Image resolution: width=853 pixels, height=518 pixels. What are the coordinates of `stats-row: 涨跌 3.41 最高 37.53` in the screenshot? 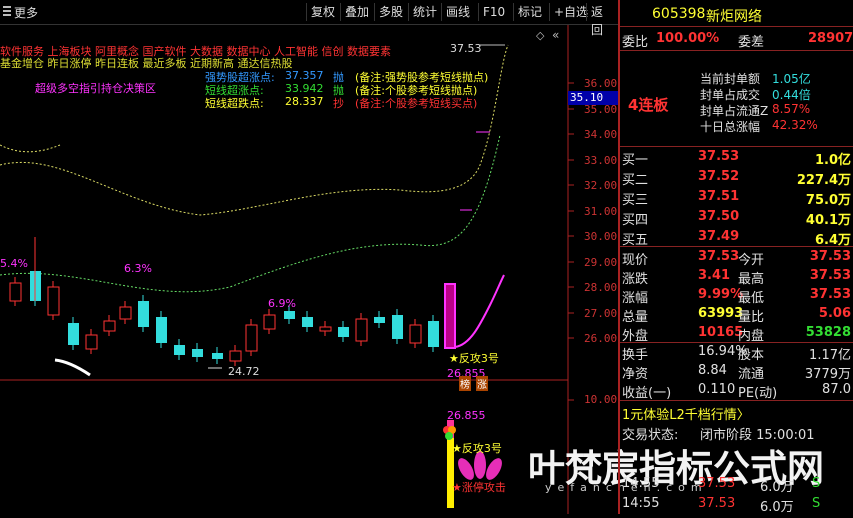 It's located at (736, 277).